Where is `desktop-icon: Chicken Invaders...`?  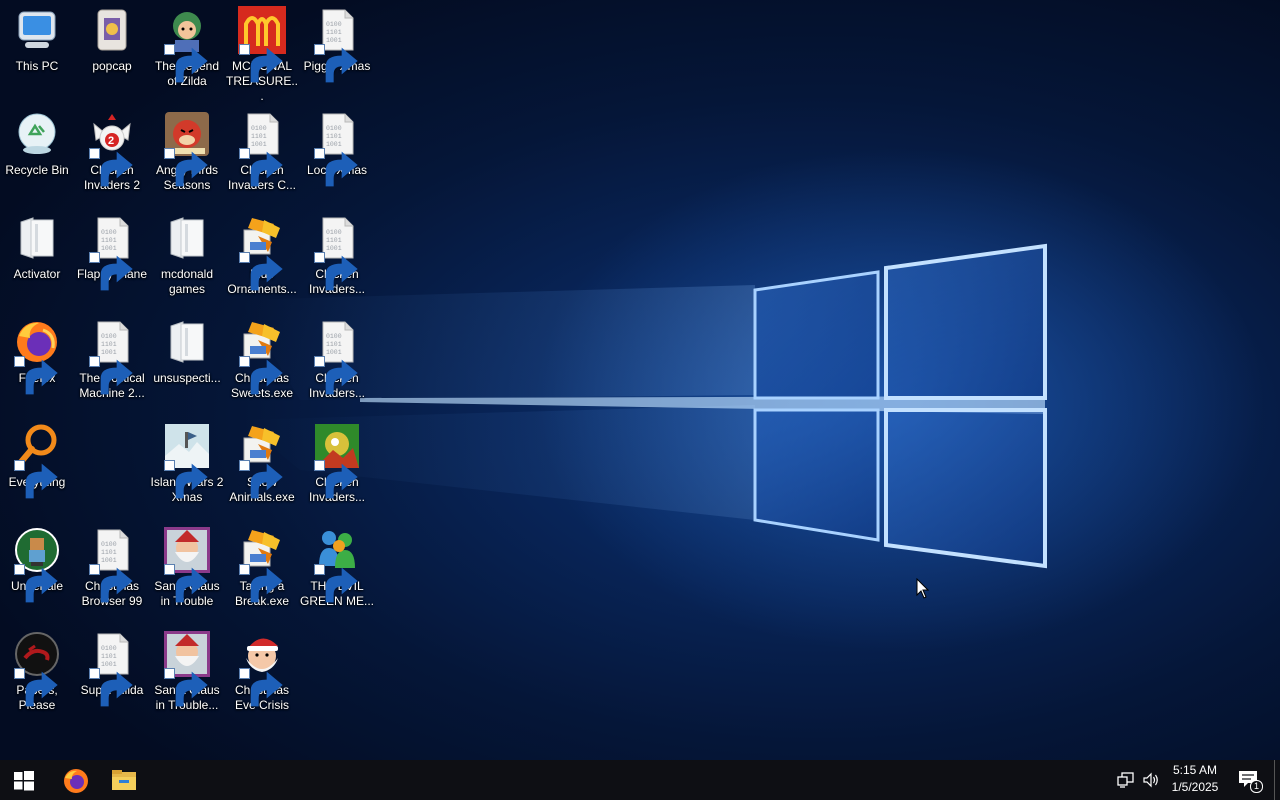 desktop-icon: Chicken Invaders... is located at coordinates (337, 461).